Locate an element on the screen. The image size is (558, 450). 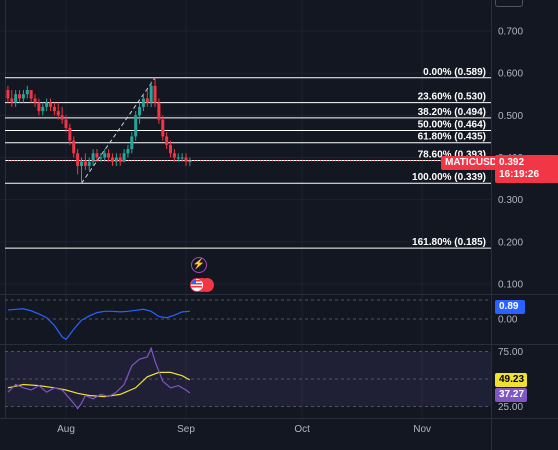
fib-level-label: 61.80% (0.435) is located at coordinates (452, 137).